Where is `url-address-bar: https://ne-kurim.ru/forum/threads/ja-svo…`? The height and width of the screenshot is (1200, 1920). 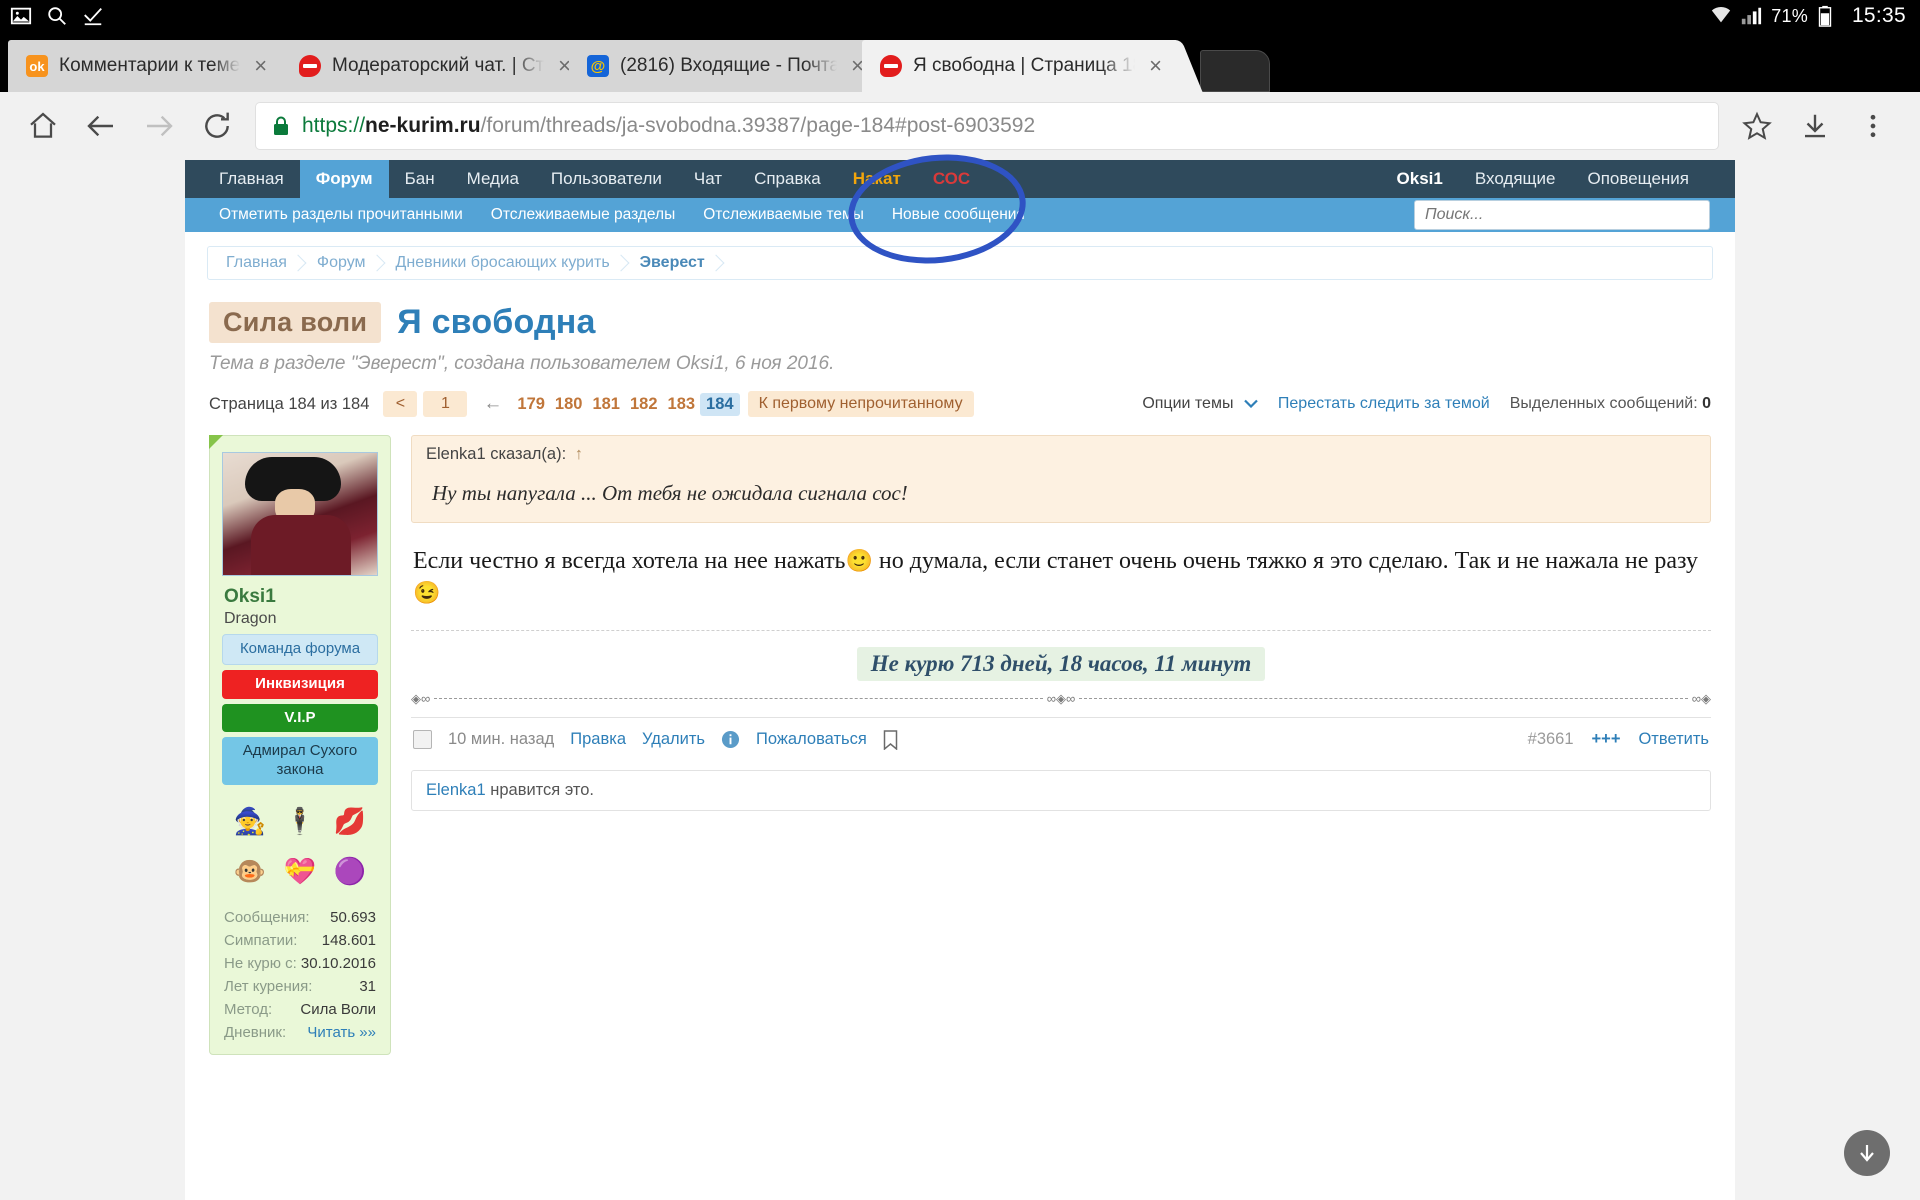
url-address-bar: https://ne-kurim.ru/forum/threads/ja-svo… is located at coordinates (987, 126).